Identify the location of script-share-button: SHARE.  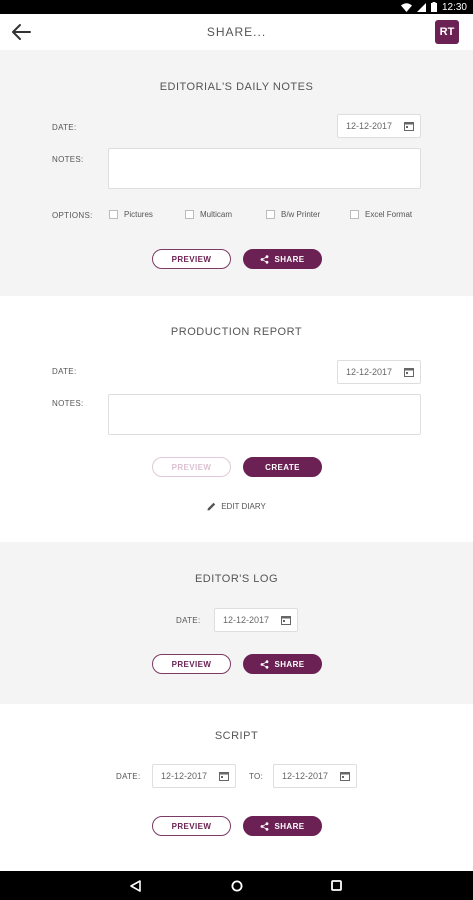
(282, 826).